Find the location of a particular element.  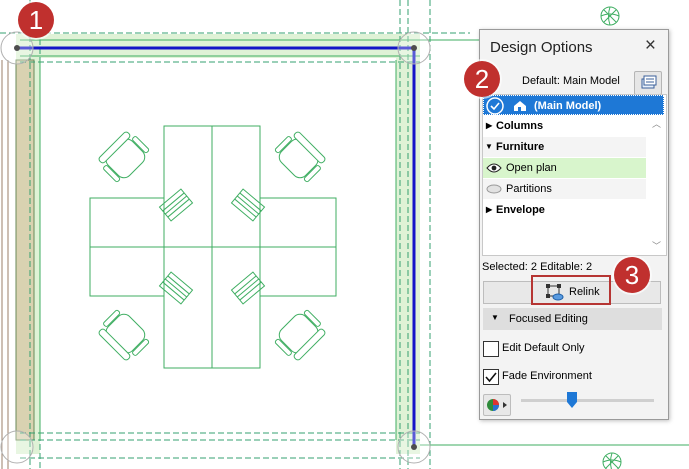

scroll-down-icon: ﹀ is located at coordinates (656, 245).